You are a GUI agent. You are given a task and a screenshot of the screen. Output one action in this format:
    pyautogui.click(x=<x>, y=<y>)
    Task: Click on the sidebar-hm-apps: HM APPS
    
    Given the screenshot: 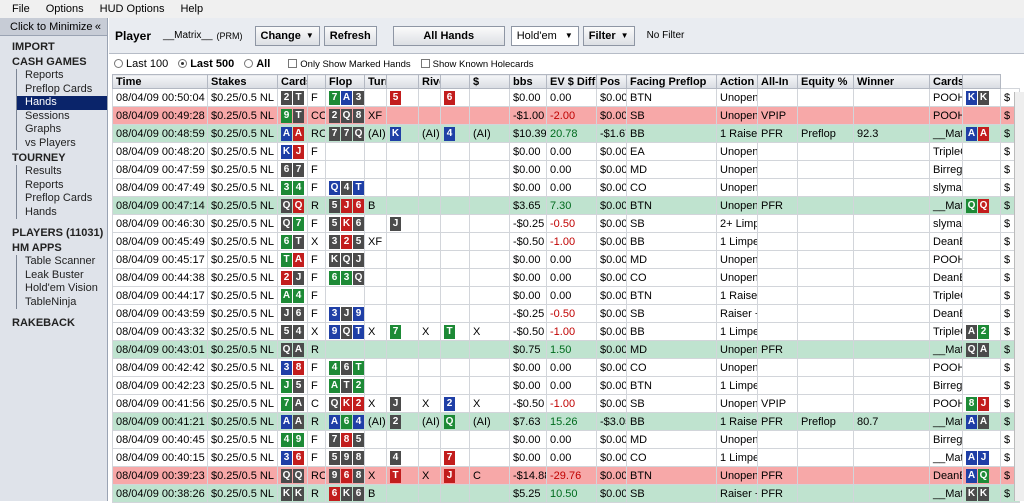 What is the action you would take?
    pyautogui.click(x=53, y=247)
    